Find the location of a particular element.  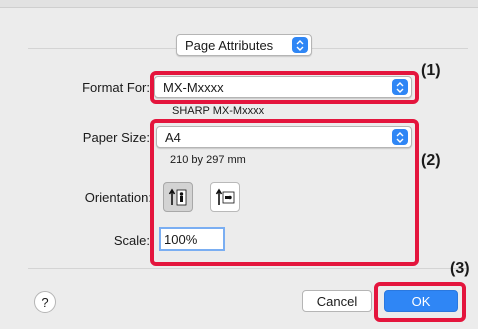

callout-2: (2) is located at coordinates (431, 160).